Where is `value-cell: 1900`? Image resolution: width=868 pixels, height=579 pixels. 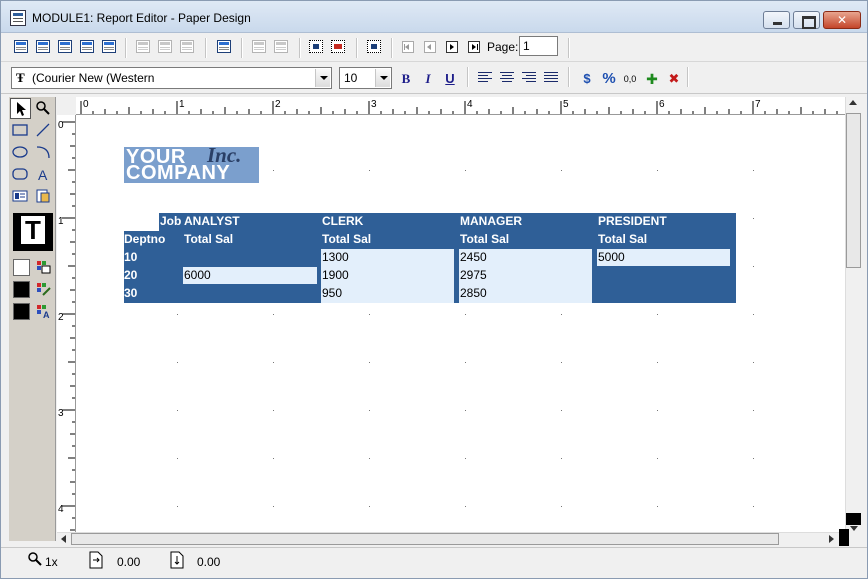 value-cell: 1900 is located at coordinates (335, 275).